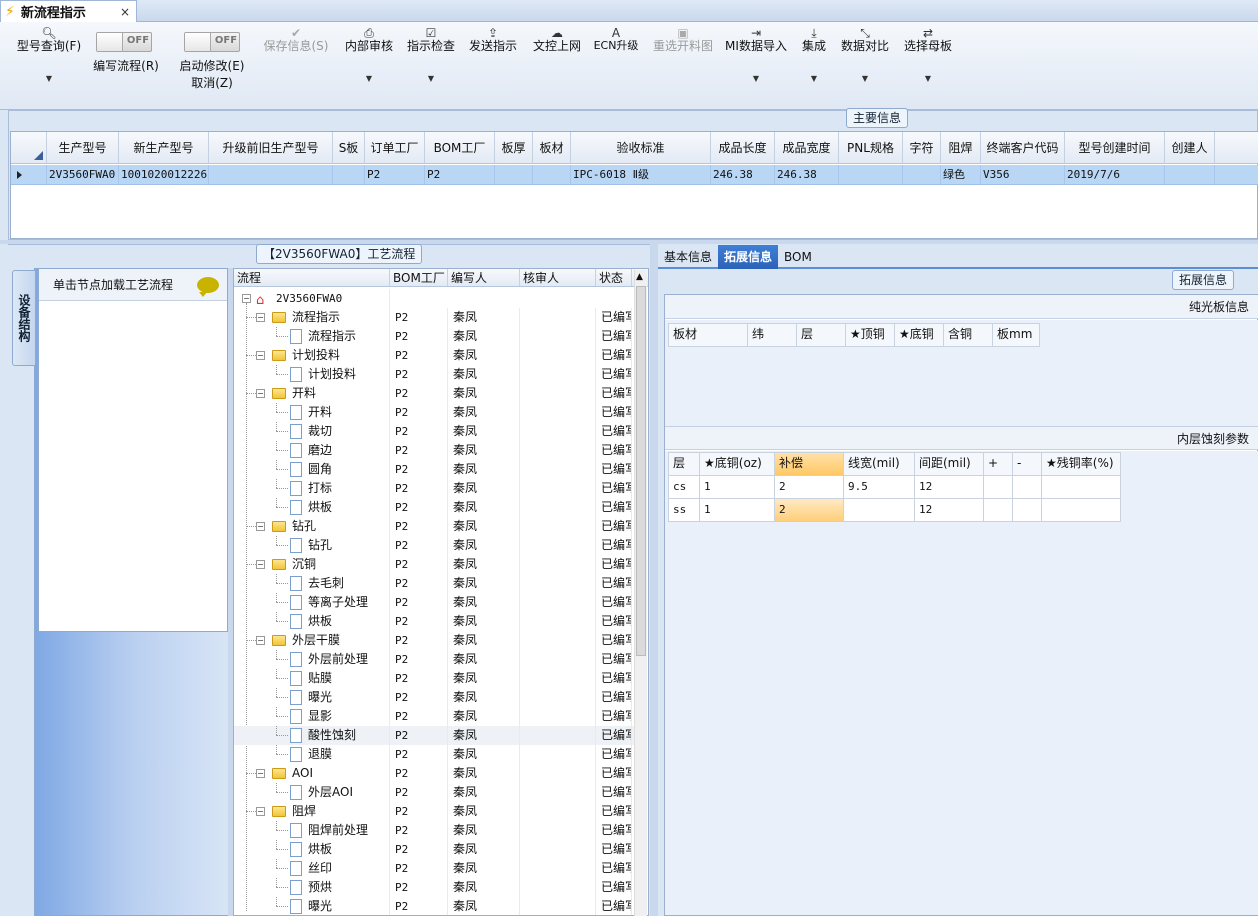  Describe the element at coordinates (614, 277) in the screenshot. I see `tree-column-header: 状态` at that location.